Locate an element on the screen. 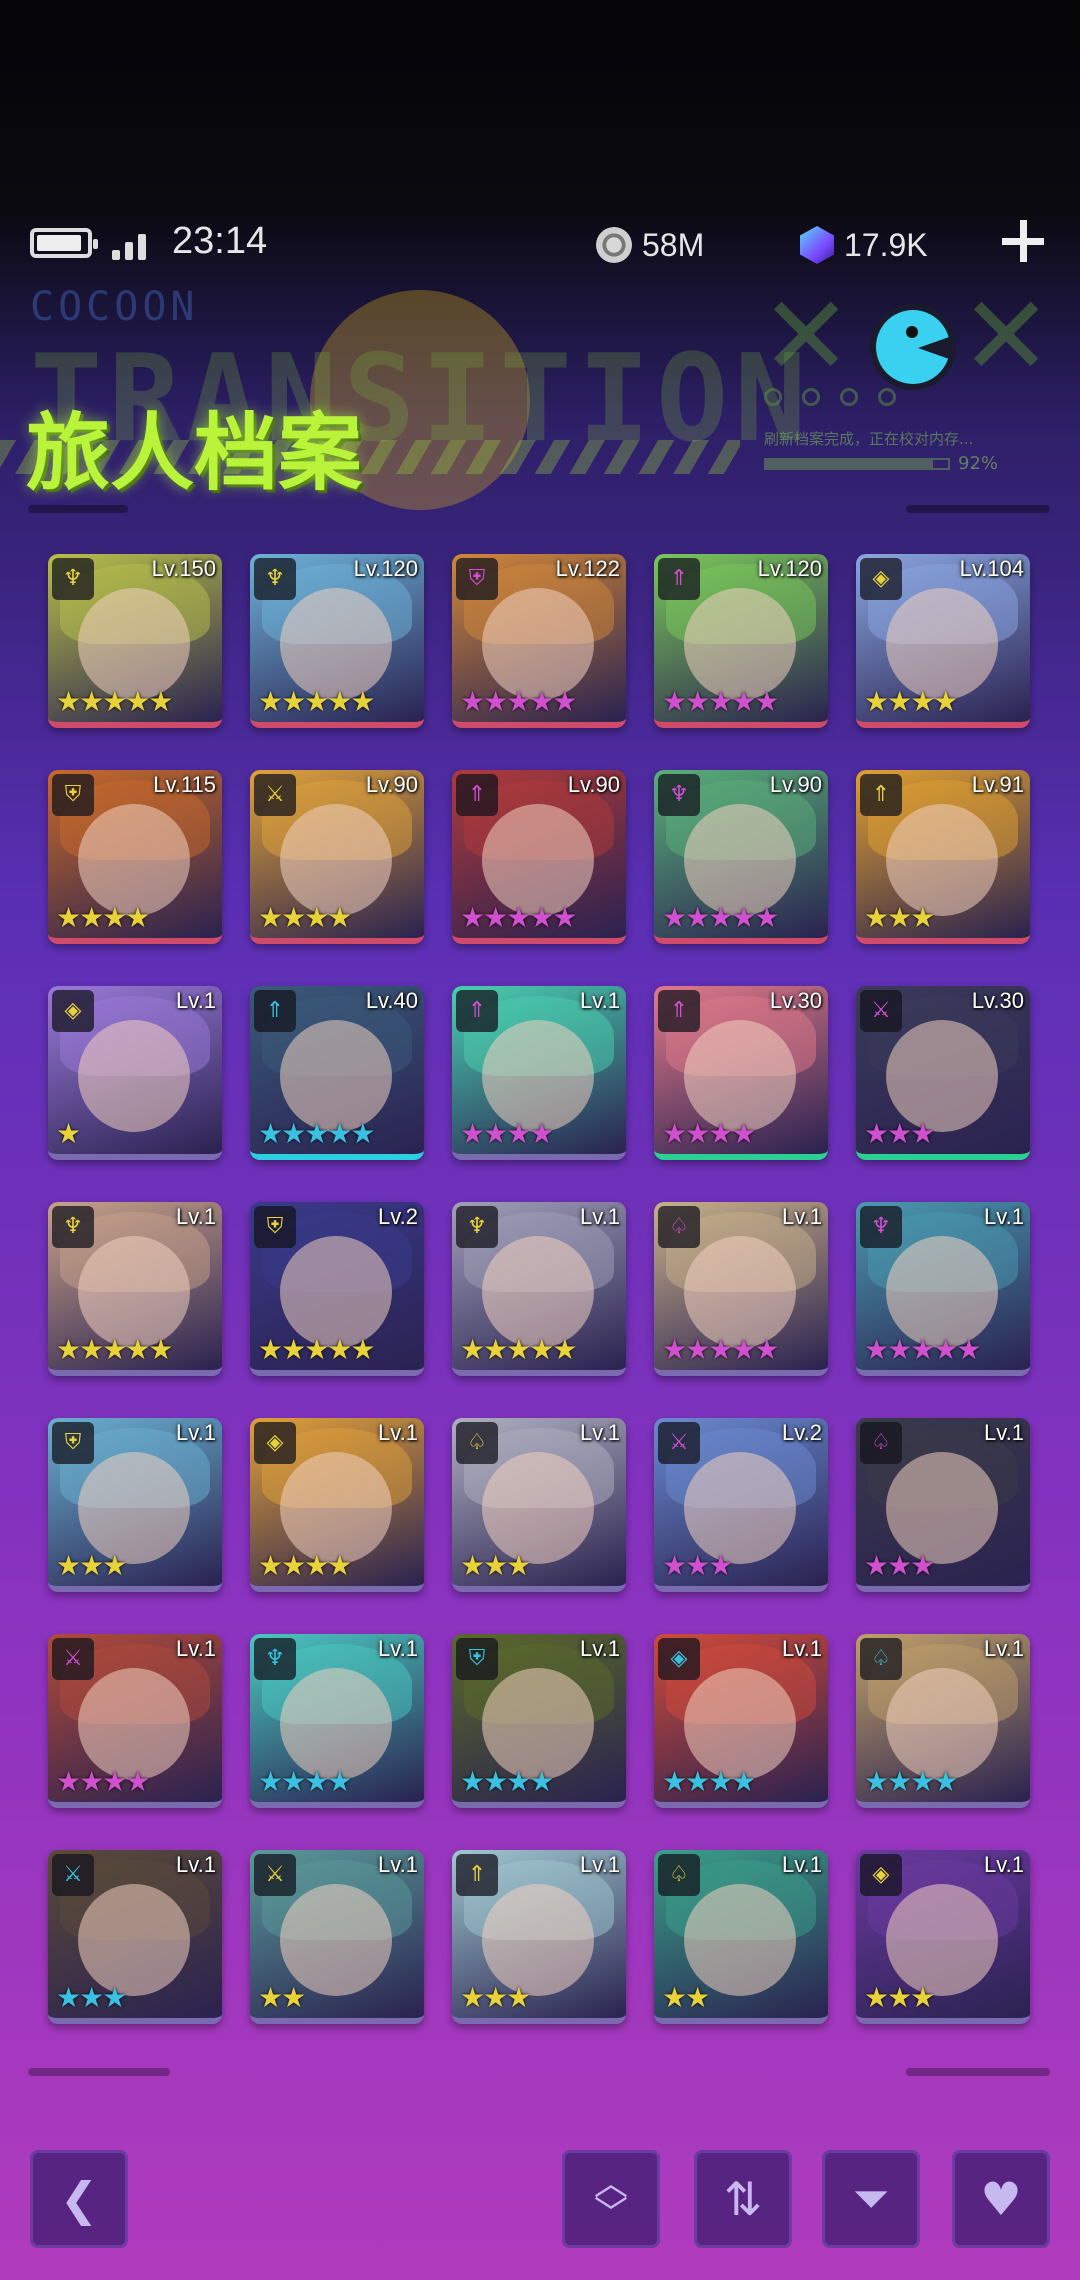 This screenshot has width=1080, height=2280. hero-card: ♆ Lv.150 ★★★★★ is located at coordinates (135, 641).